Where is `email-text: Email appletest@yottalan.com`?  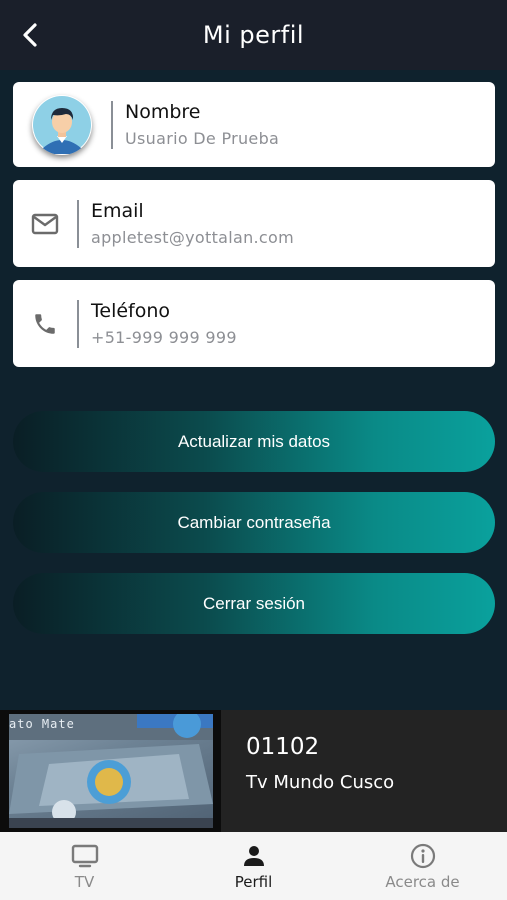
email-text: Email appletest@yottalan.com is located at coordinates (186, 223).